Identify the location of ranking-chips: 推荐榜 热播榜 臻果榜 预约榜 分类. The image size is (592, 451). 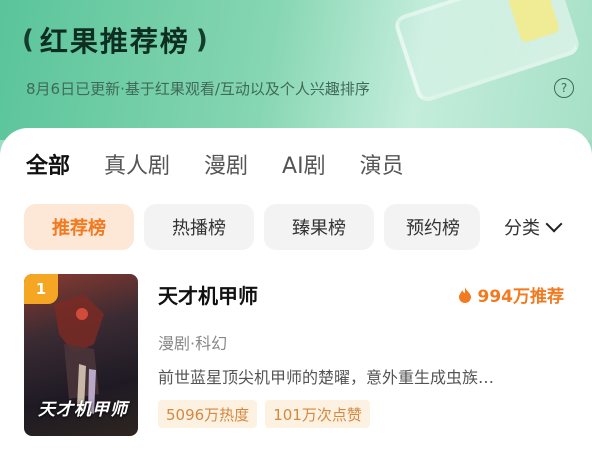
(293, 227).